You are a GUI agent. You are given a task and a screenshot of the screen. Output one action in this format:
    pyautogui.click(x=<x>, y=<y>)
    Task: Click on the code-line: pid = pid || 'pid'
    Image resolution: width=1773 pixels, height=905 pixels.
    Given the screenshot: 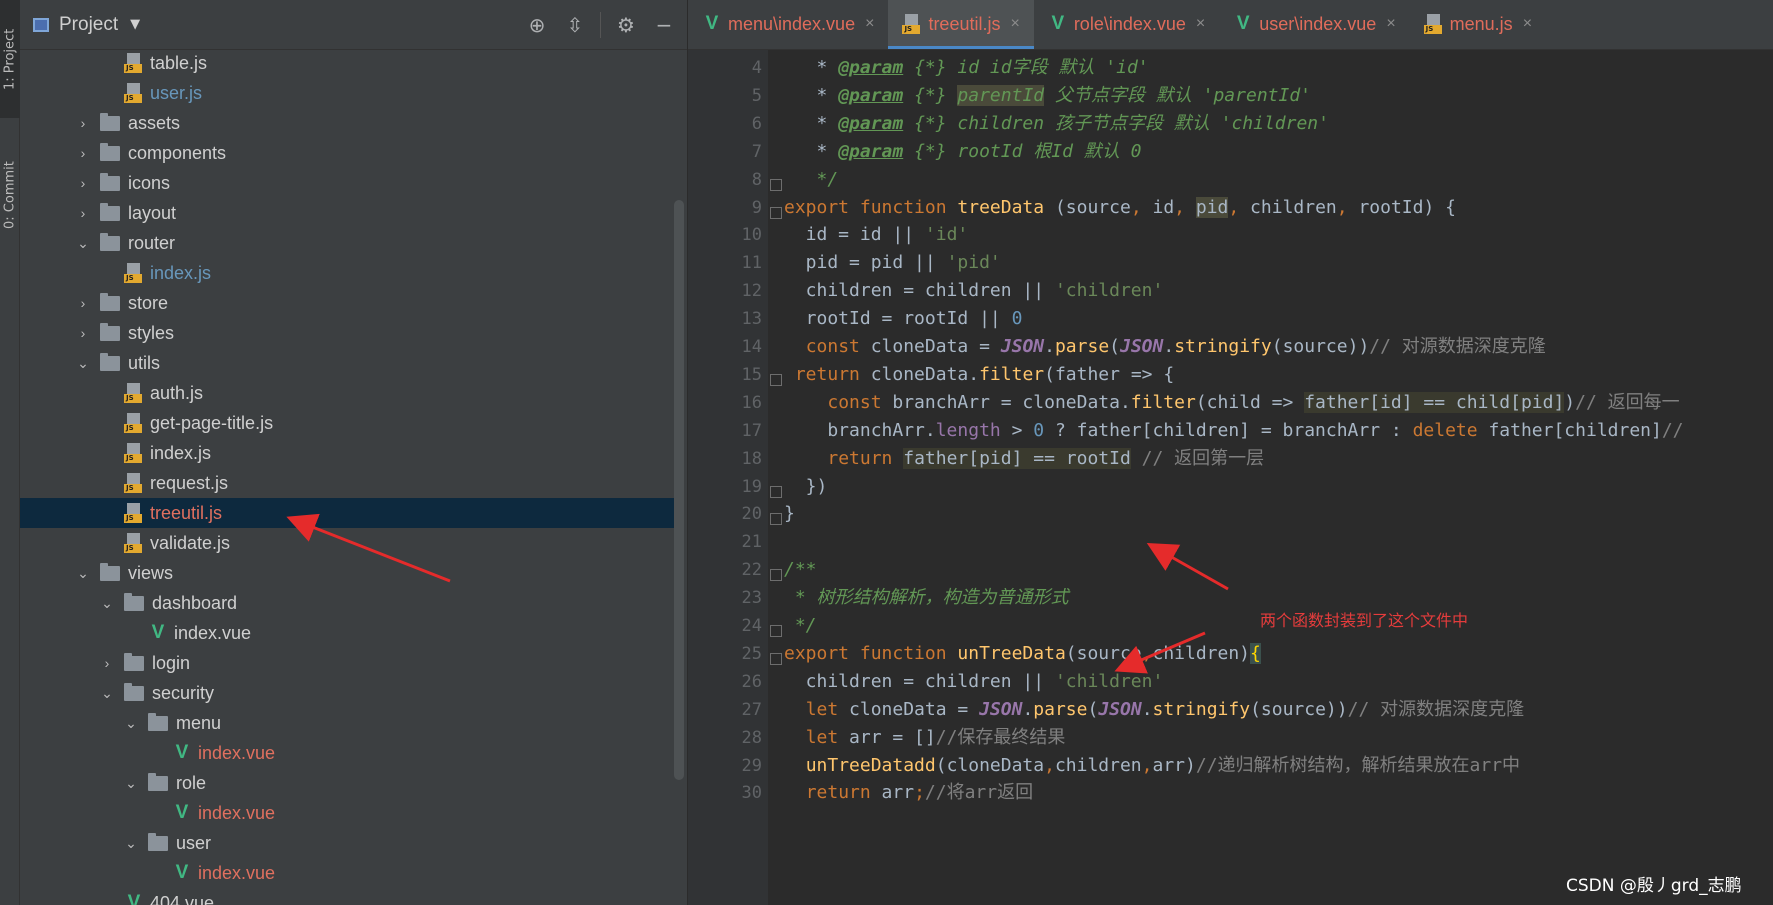 What is the action you would take?
    pyautogui.click(x=892, y=262)
    